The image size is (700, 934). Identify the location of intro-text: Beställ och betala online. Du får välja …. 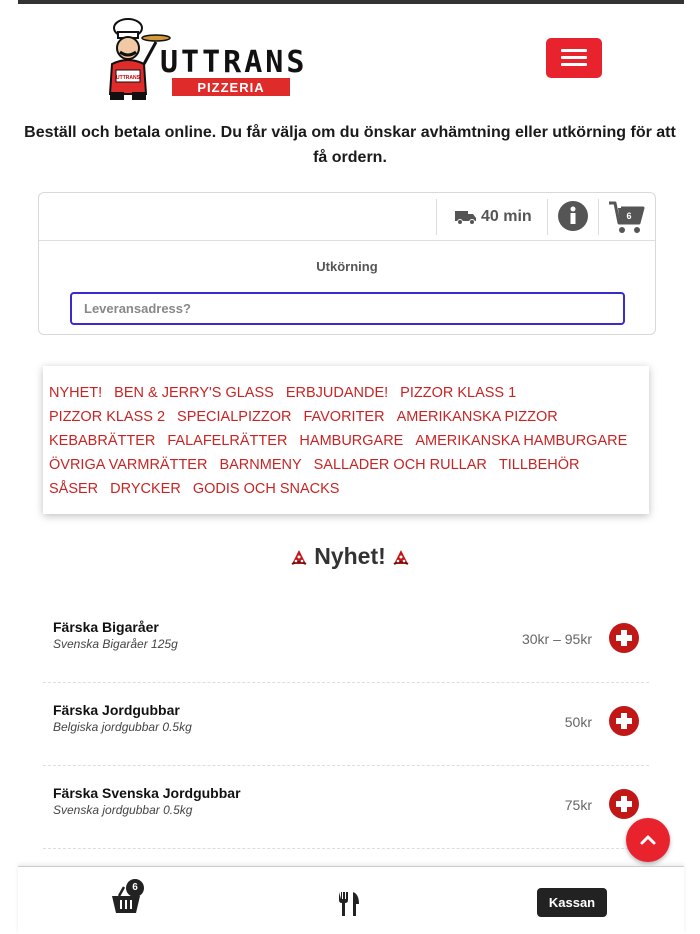
(350, 145).